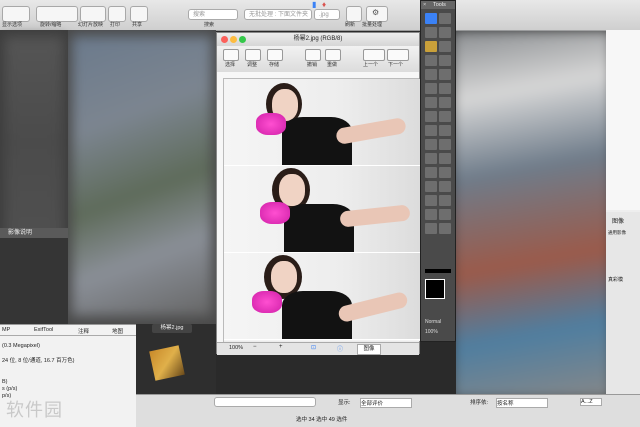  I want to click on select-button, so click(231, 55).